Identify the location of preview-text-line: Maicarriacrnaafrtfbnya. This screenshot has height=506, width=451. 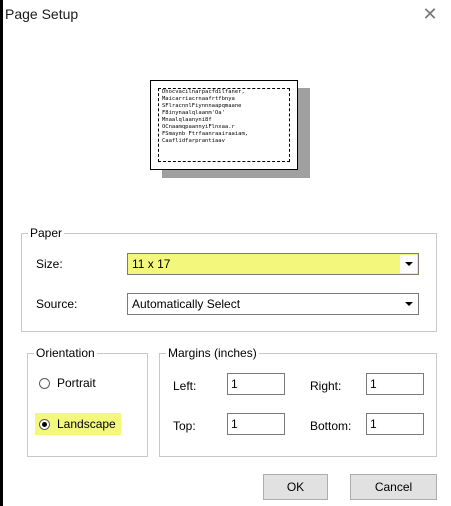
(198, 99).